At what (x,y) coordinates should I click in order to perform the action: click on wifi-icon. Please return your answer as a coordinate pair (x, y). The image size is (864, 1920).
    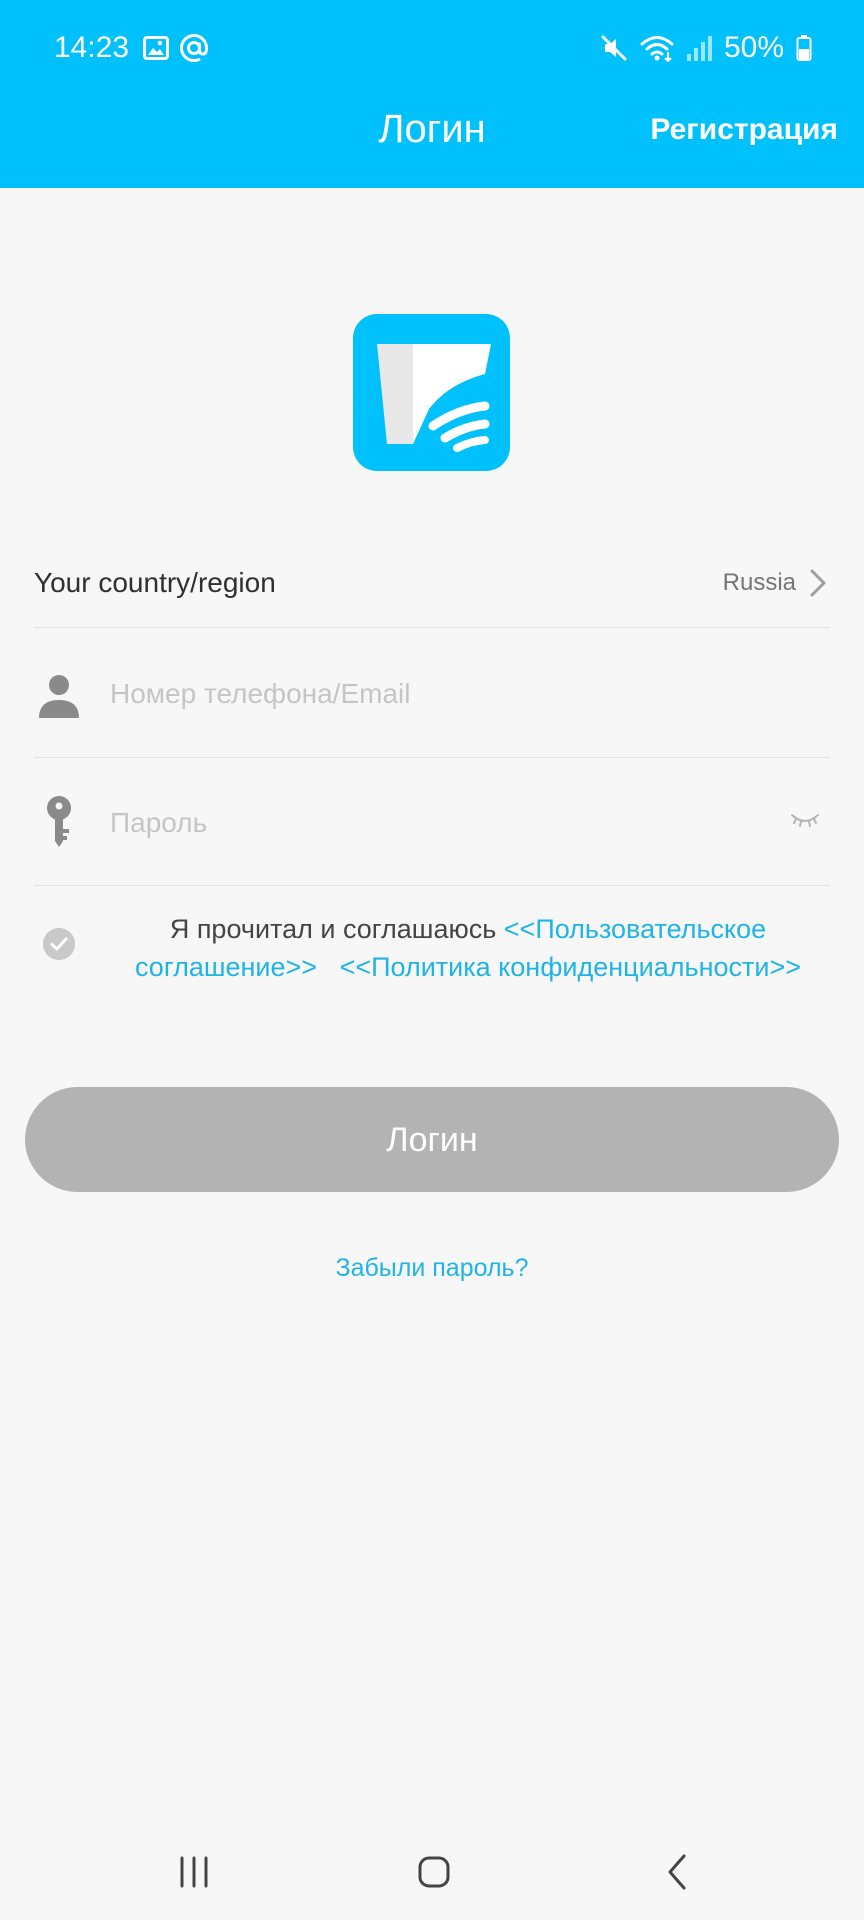
    Looking at the image, I should click on (657, 49).